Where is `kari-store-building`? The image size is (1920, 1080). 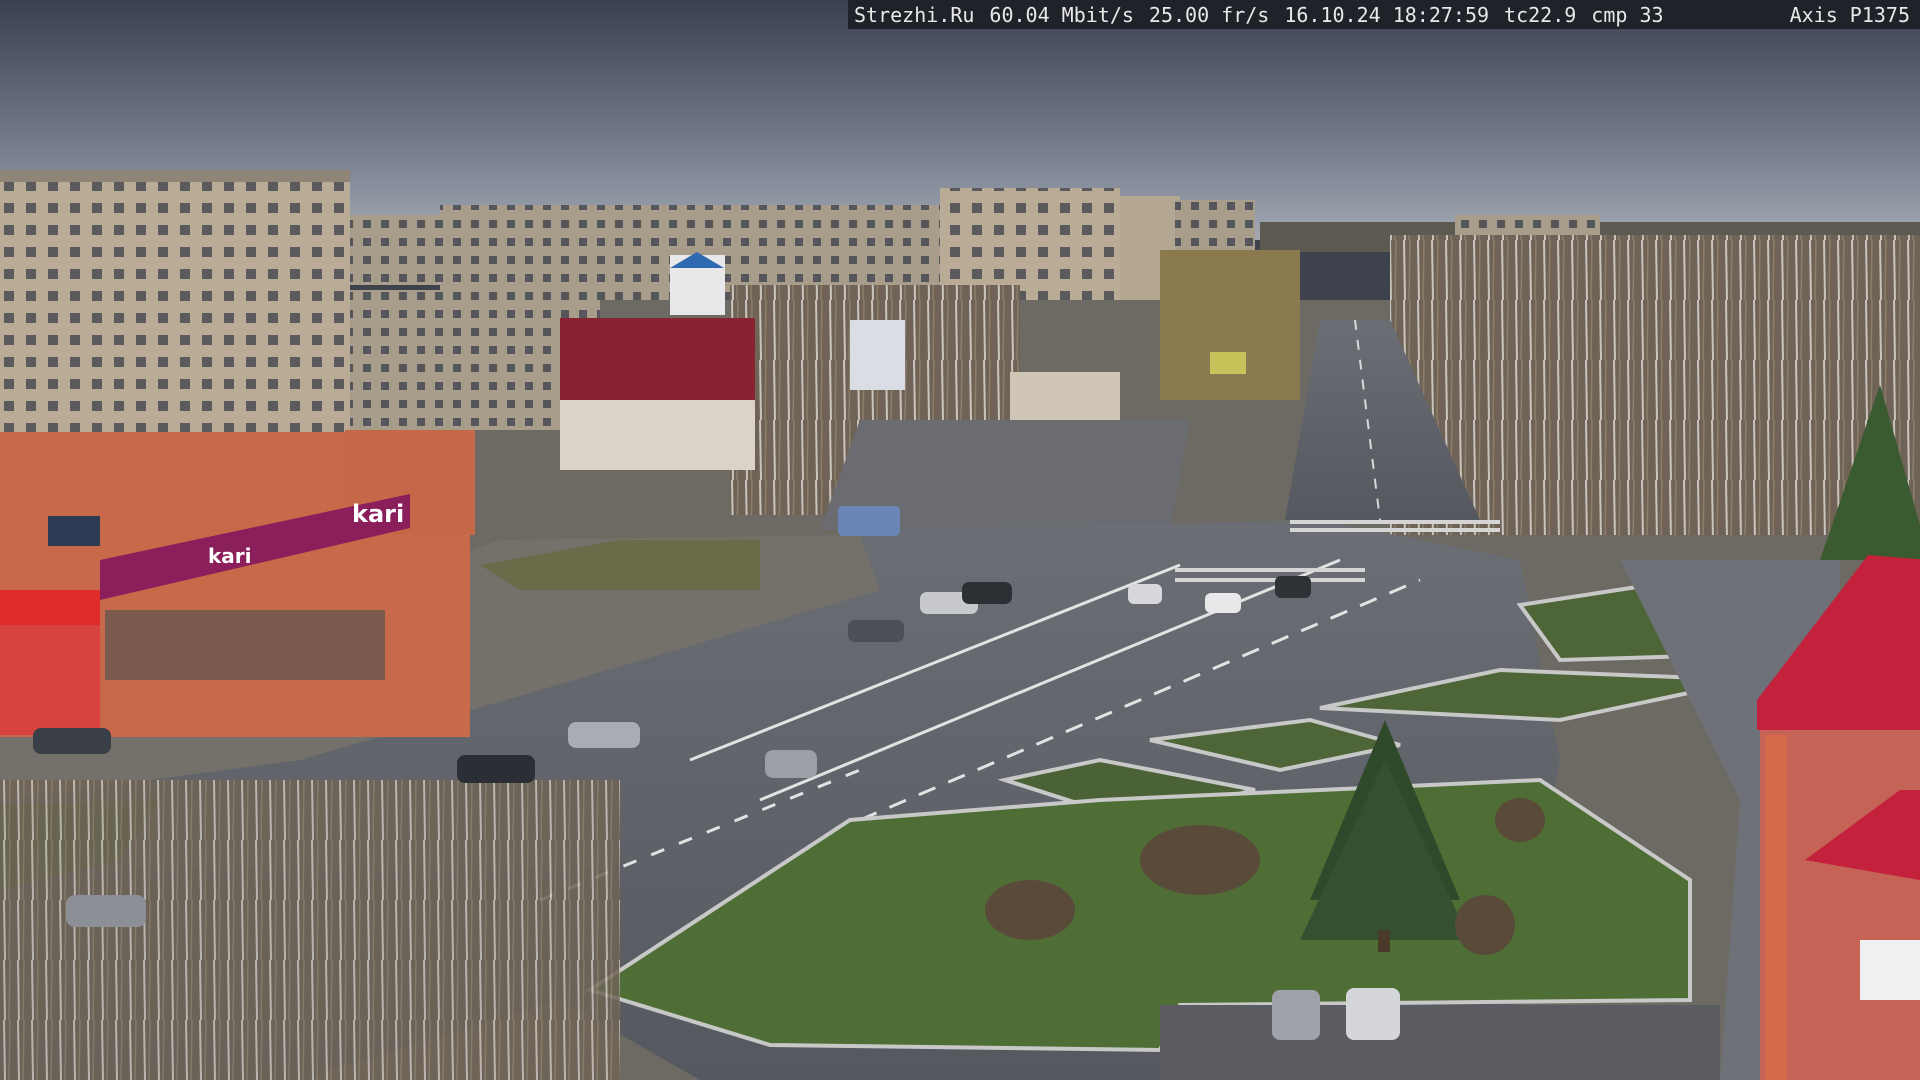
kari-store-building is located at coordinates (237, 583).